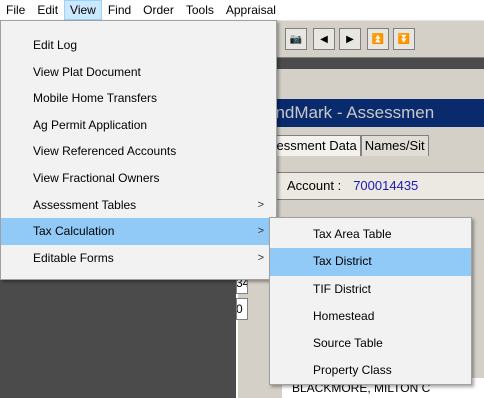 The height and width of the screenshot is (398, 484). Describe the element at coordinates (119, 10) in the screenshot. I see `menu-find: Find` at that location.